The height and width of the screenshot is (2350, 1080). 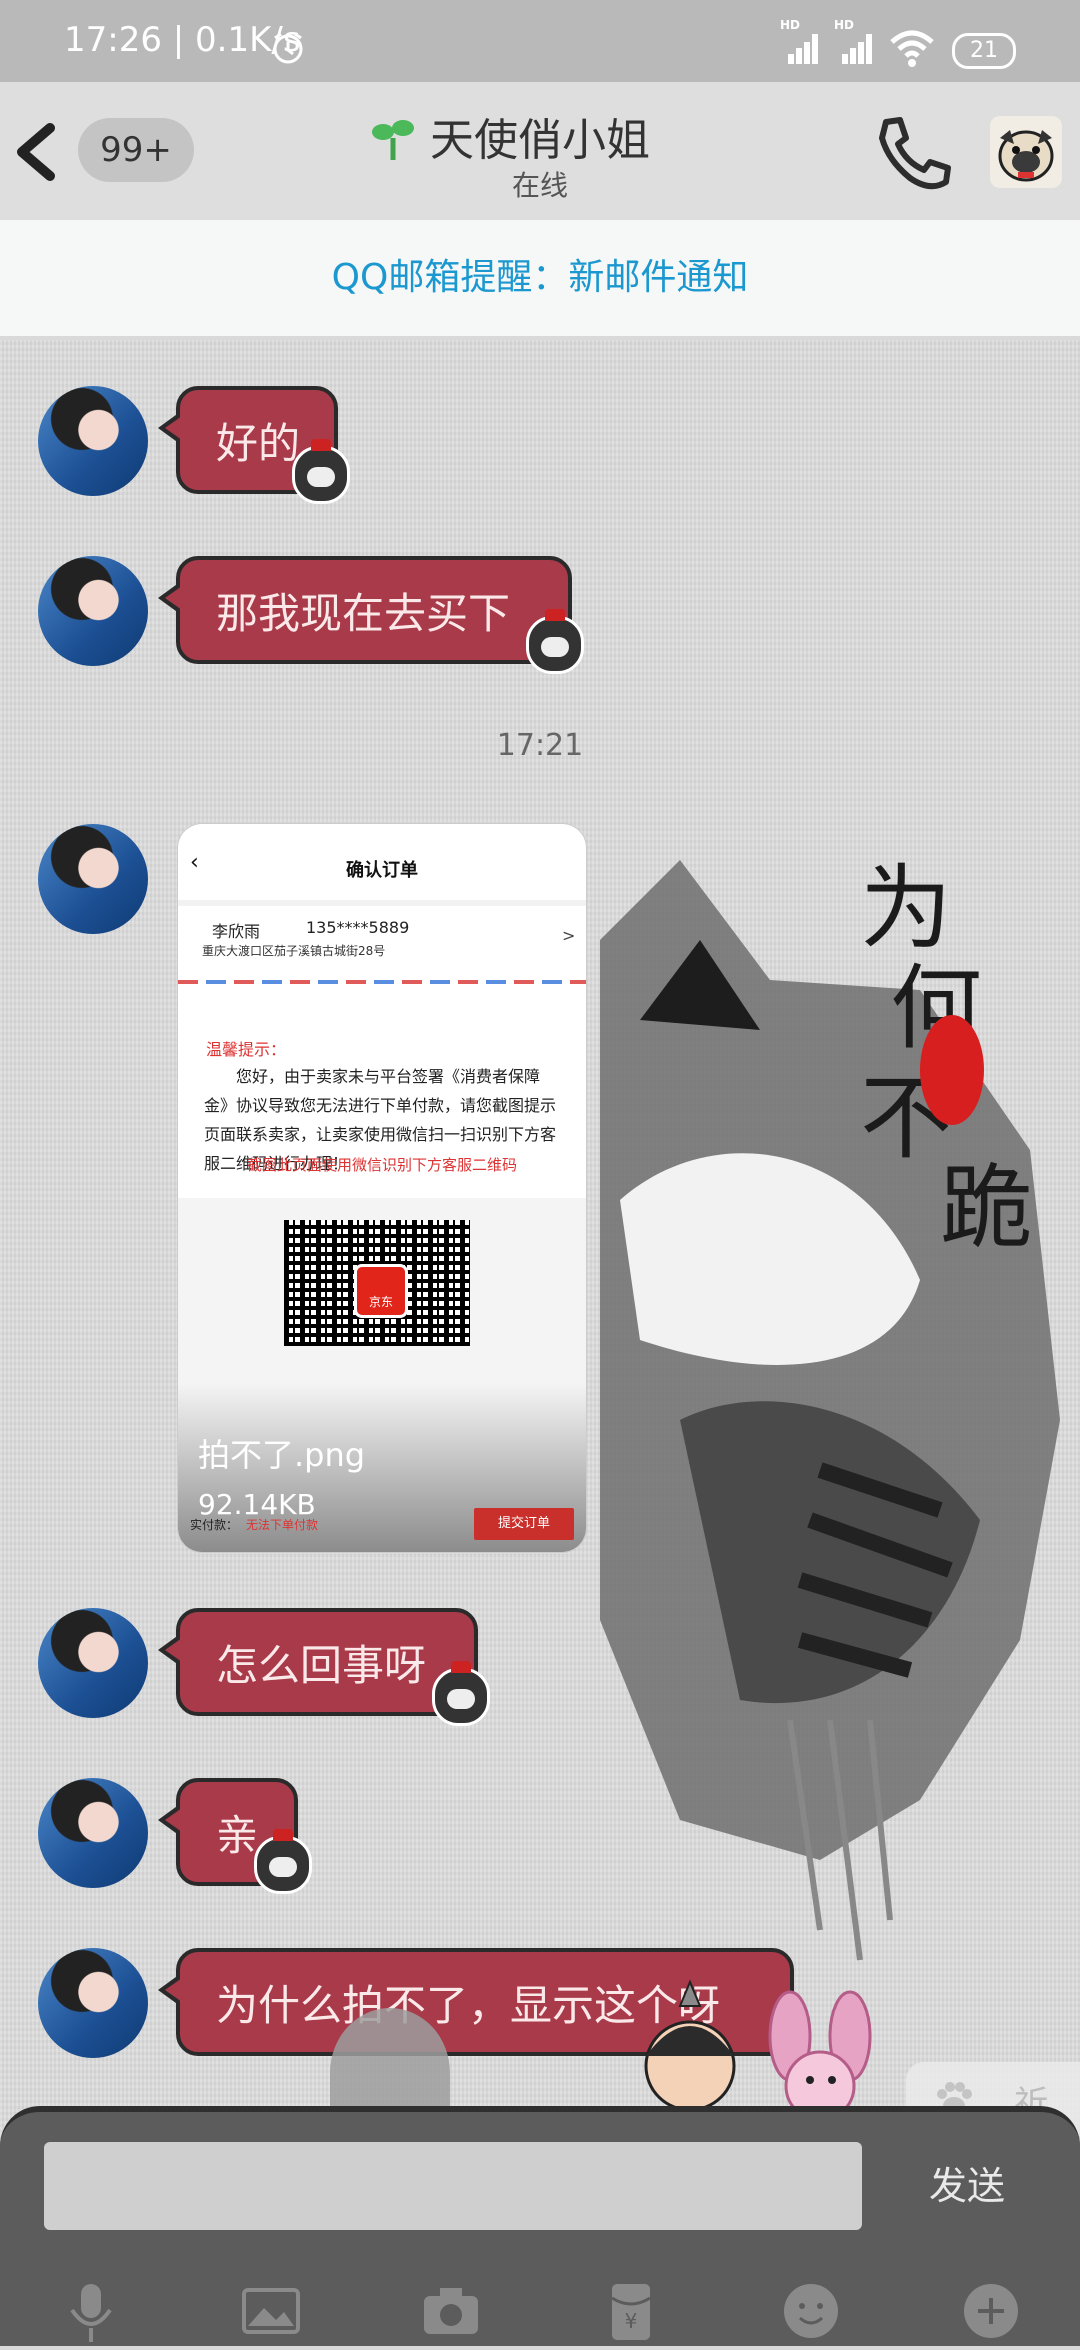 What do you see at coordinates (382, 982) in the screenshot?
I see `address-stripe` at bounding box center [382, 982].